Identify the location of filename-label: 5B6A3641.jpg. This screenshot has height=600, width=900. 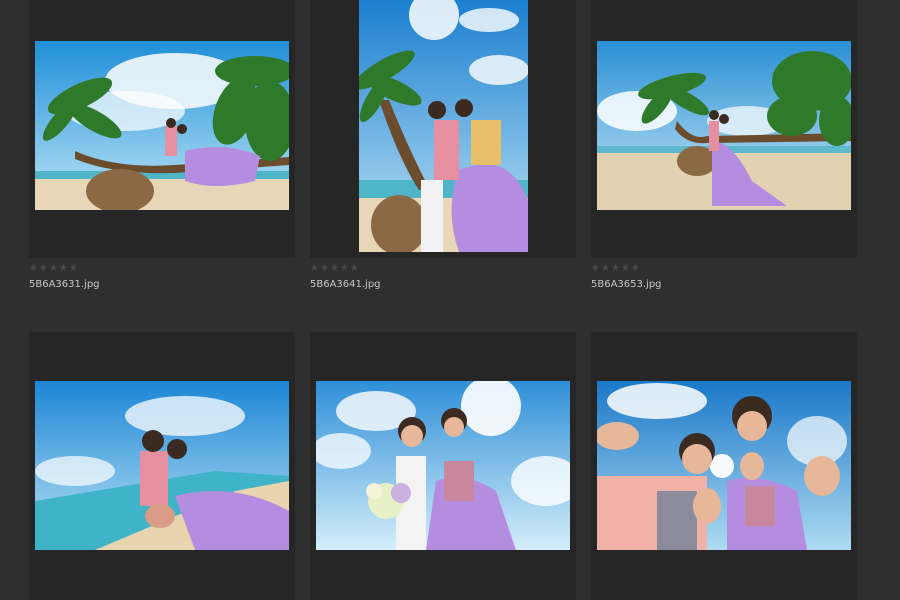
(345, 284).